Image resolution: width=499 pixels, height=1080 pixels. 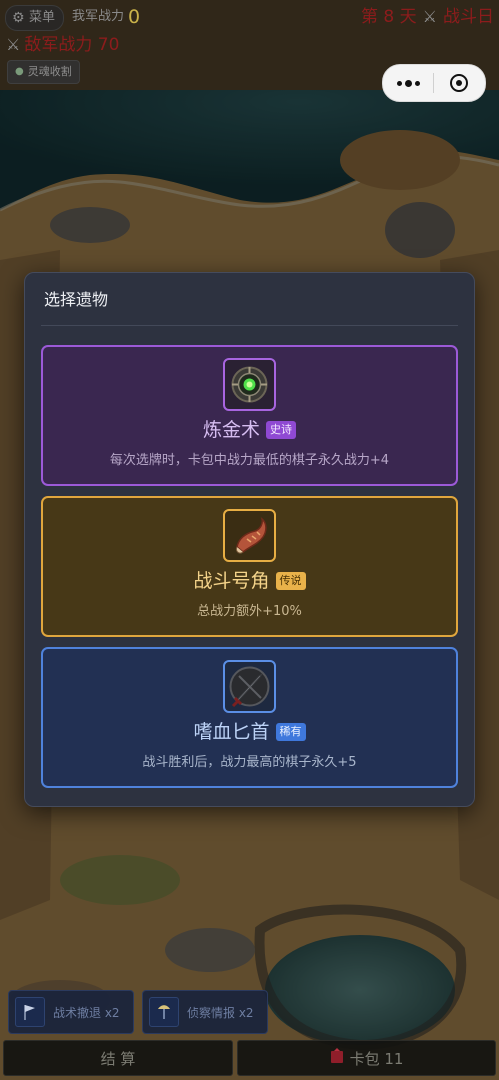 What do you see at coordinates (164, 1012) in the screenshot?
I see `scout-icon` at bounding box center [164, 1012].